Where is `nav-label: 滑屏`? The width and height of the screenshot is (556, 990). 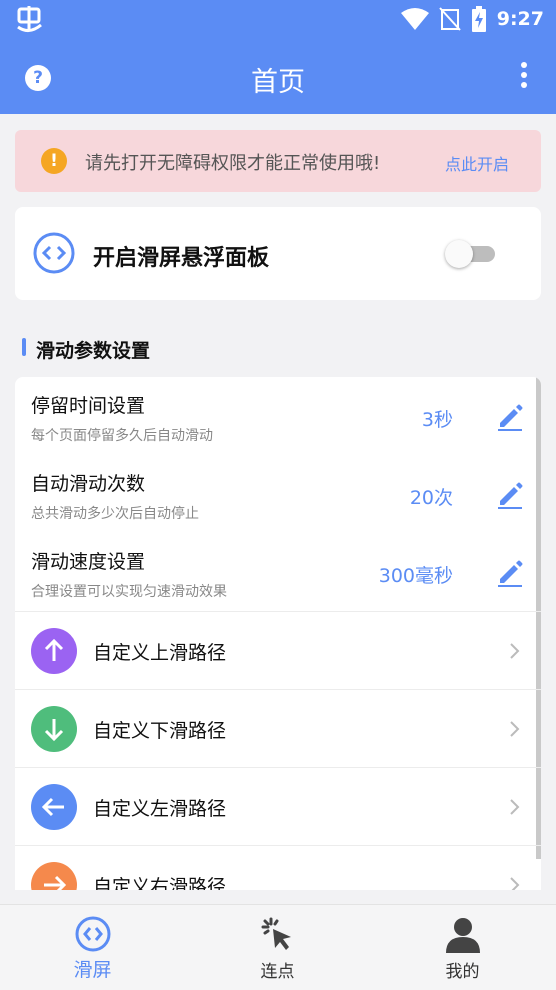
nav-label: 滑屏 is located at coordinates (92, 970).